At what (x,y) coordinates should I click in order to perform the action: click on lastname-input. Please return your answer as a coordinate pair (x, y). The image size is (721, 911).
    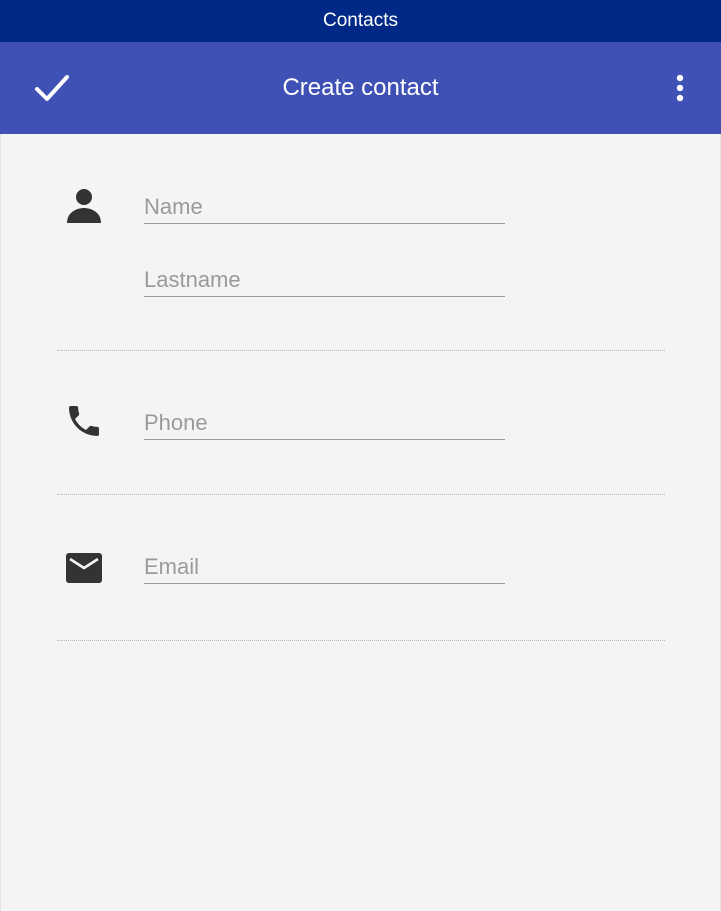
    Looking at the image, I should click on (324, 278).